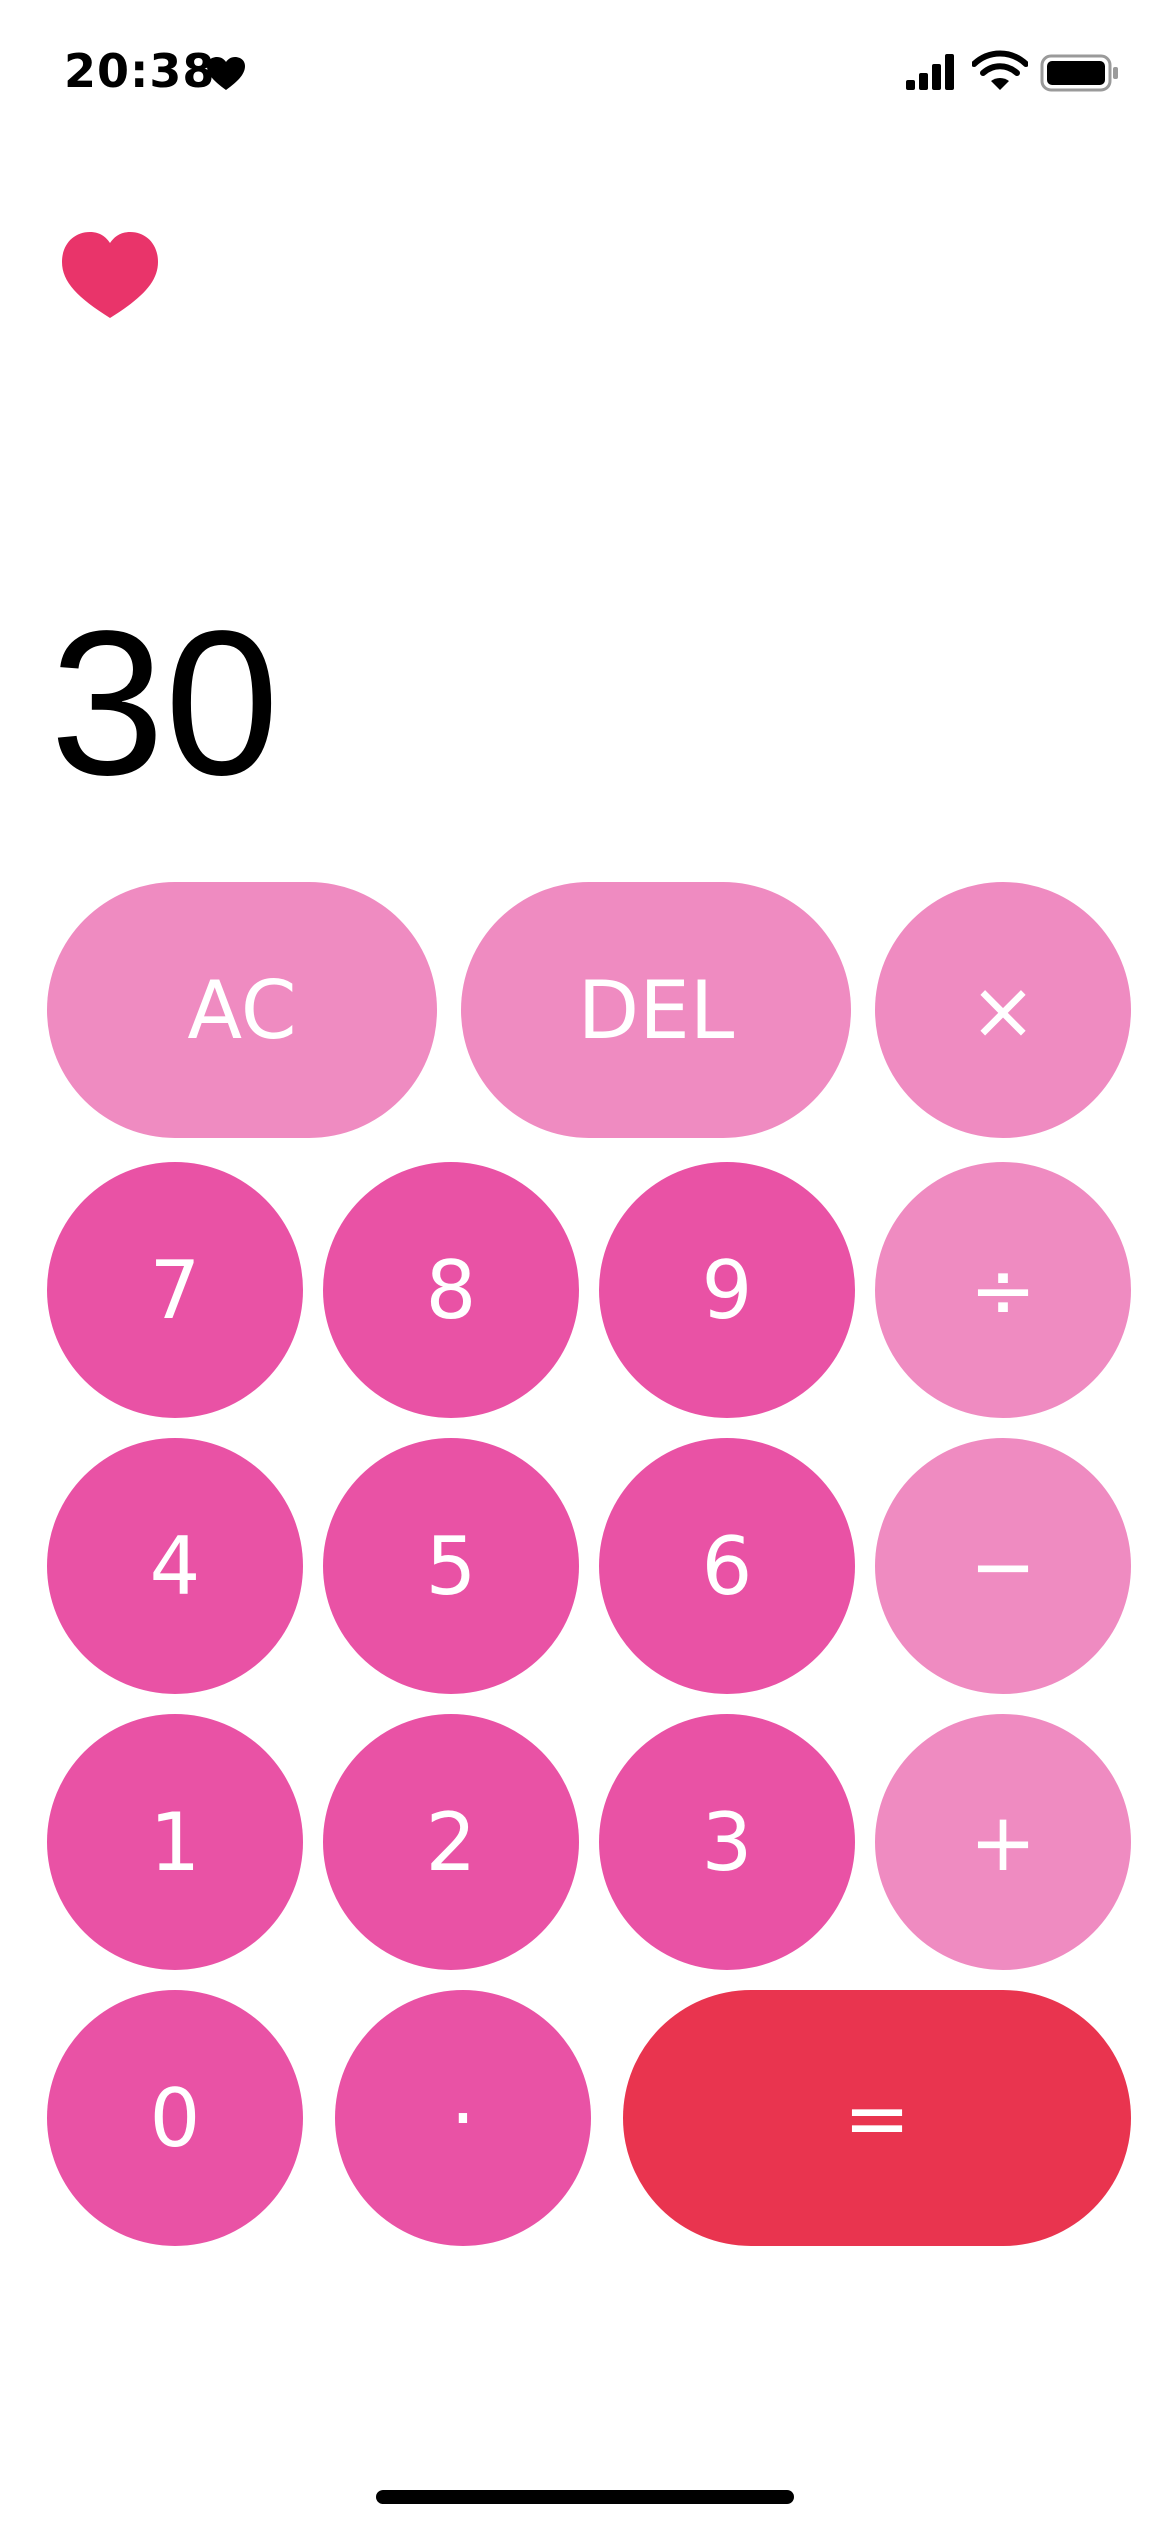  I want to click on subtract-button: −, so click(1003, 1566).